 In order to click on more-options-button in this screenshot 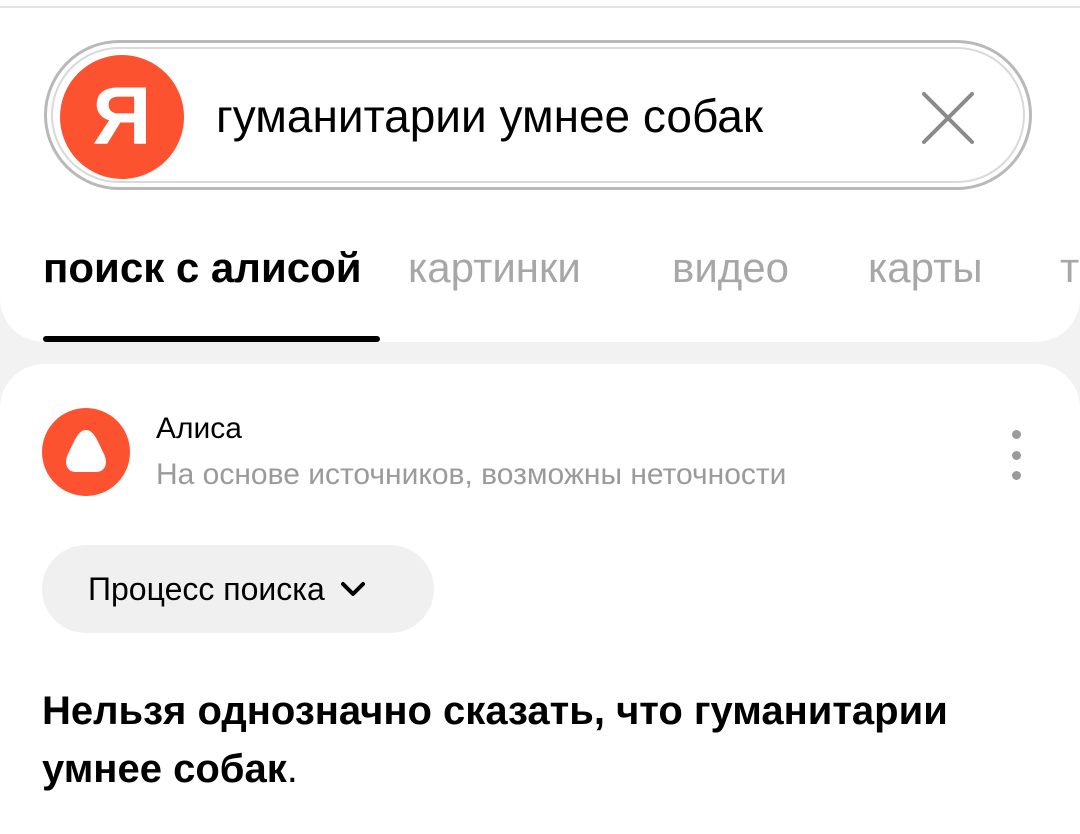, I will do `click(1016, 455)`.